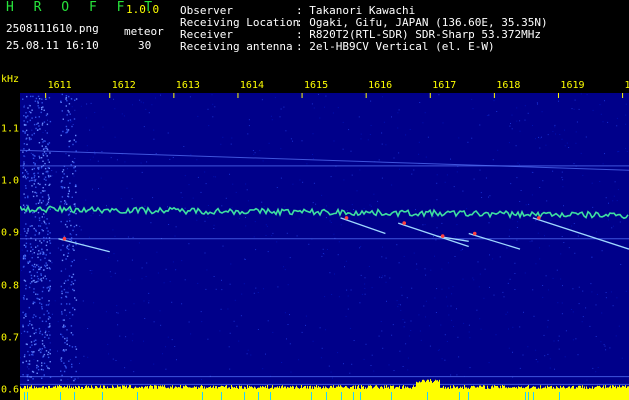 This screenshot has width=629, height=400. What do you see at coordinates (316, 85) in the screenshot?
I see `x-tick-label-1615: 1615` at bounding box center [316, 85].